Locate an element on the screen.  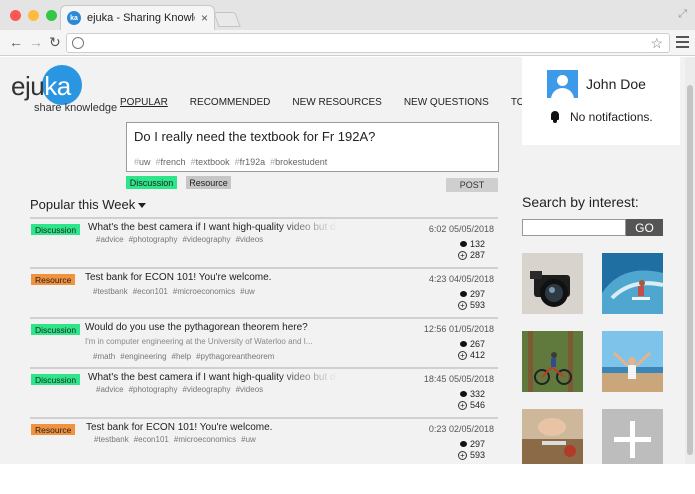
post-tag: help is located at coordinates (182, 356).